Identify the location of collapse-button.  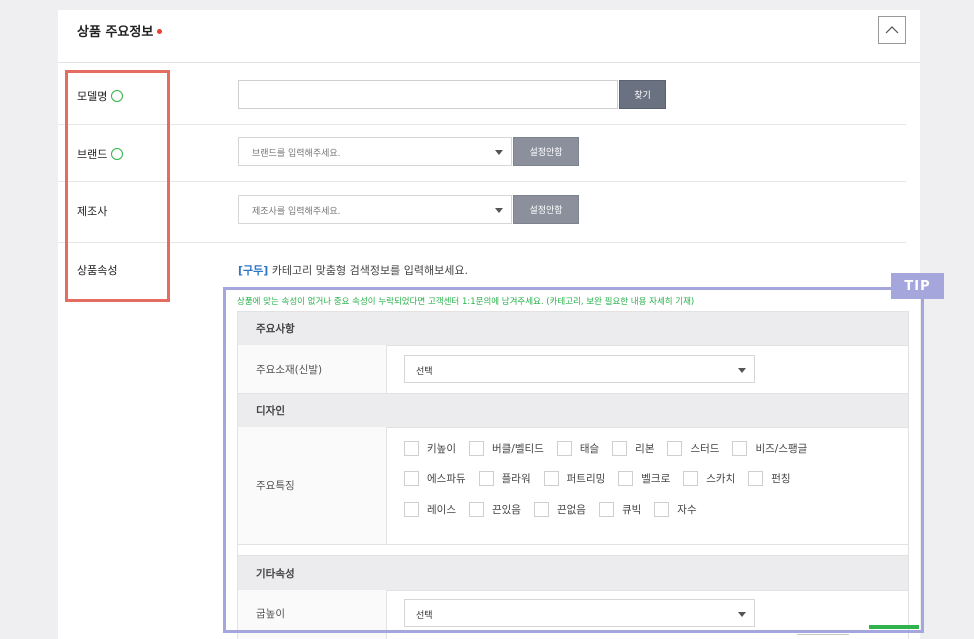
(892, 30).